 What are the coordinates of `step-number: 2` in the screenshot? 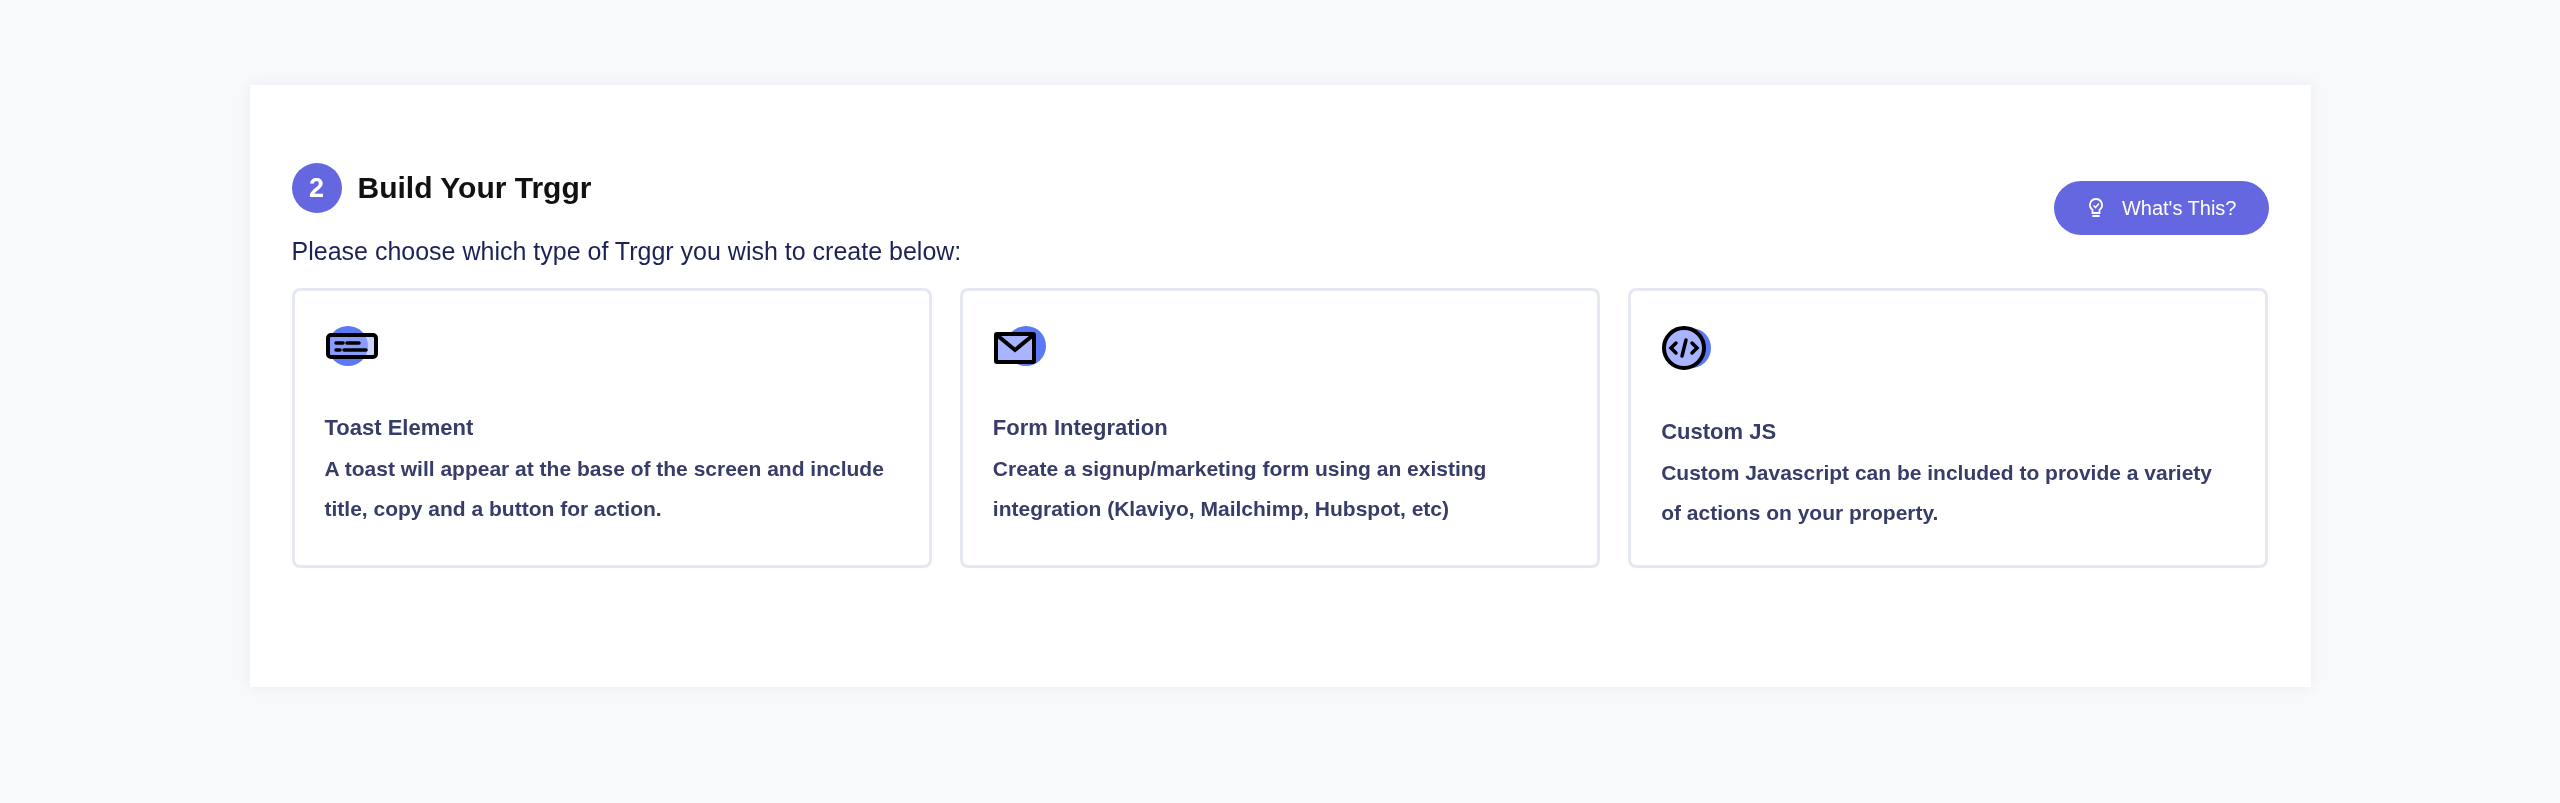 It's located at (316, 188).